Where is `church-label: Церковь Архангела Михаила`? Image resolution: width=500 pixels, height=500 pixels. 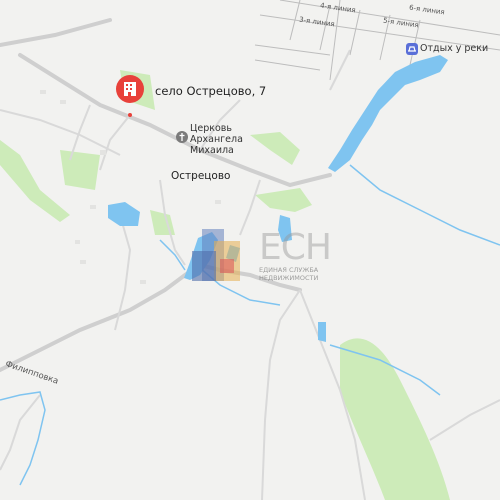
church-label: Церковь Архангела Михаила is located at coordinates (216, 139).